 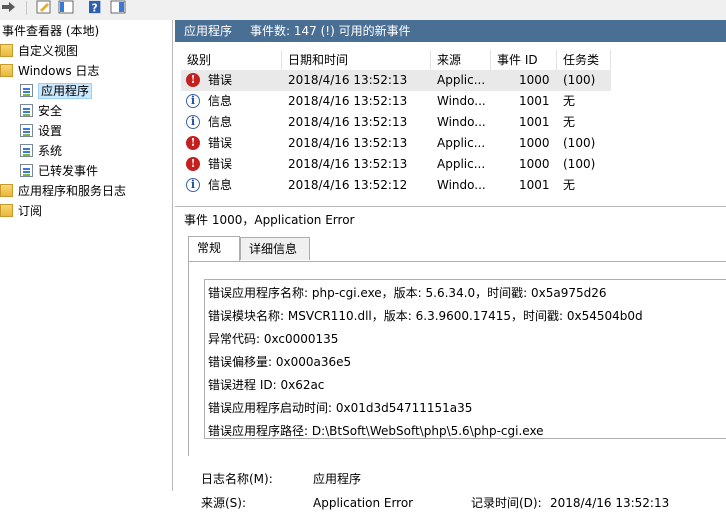 I want to click on grid-header: 级别 日期和时间 来源 事件 ID 任务类别, so click(x=396, y=68).